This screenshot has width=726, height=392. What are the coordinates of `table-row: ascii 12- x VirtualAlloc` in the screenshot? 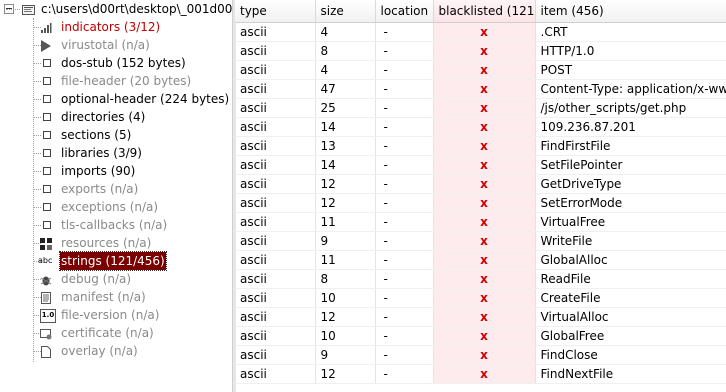 It's located at (480, 317).